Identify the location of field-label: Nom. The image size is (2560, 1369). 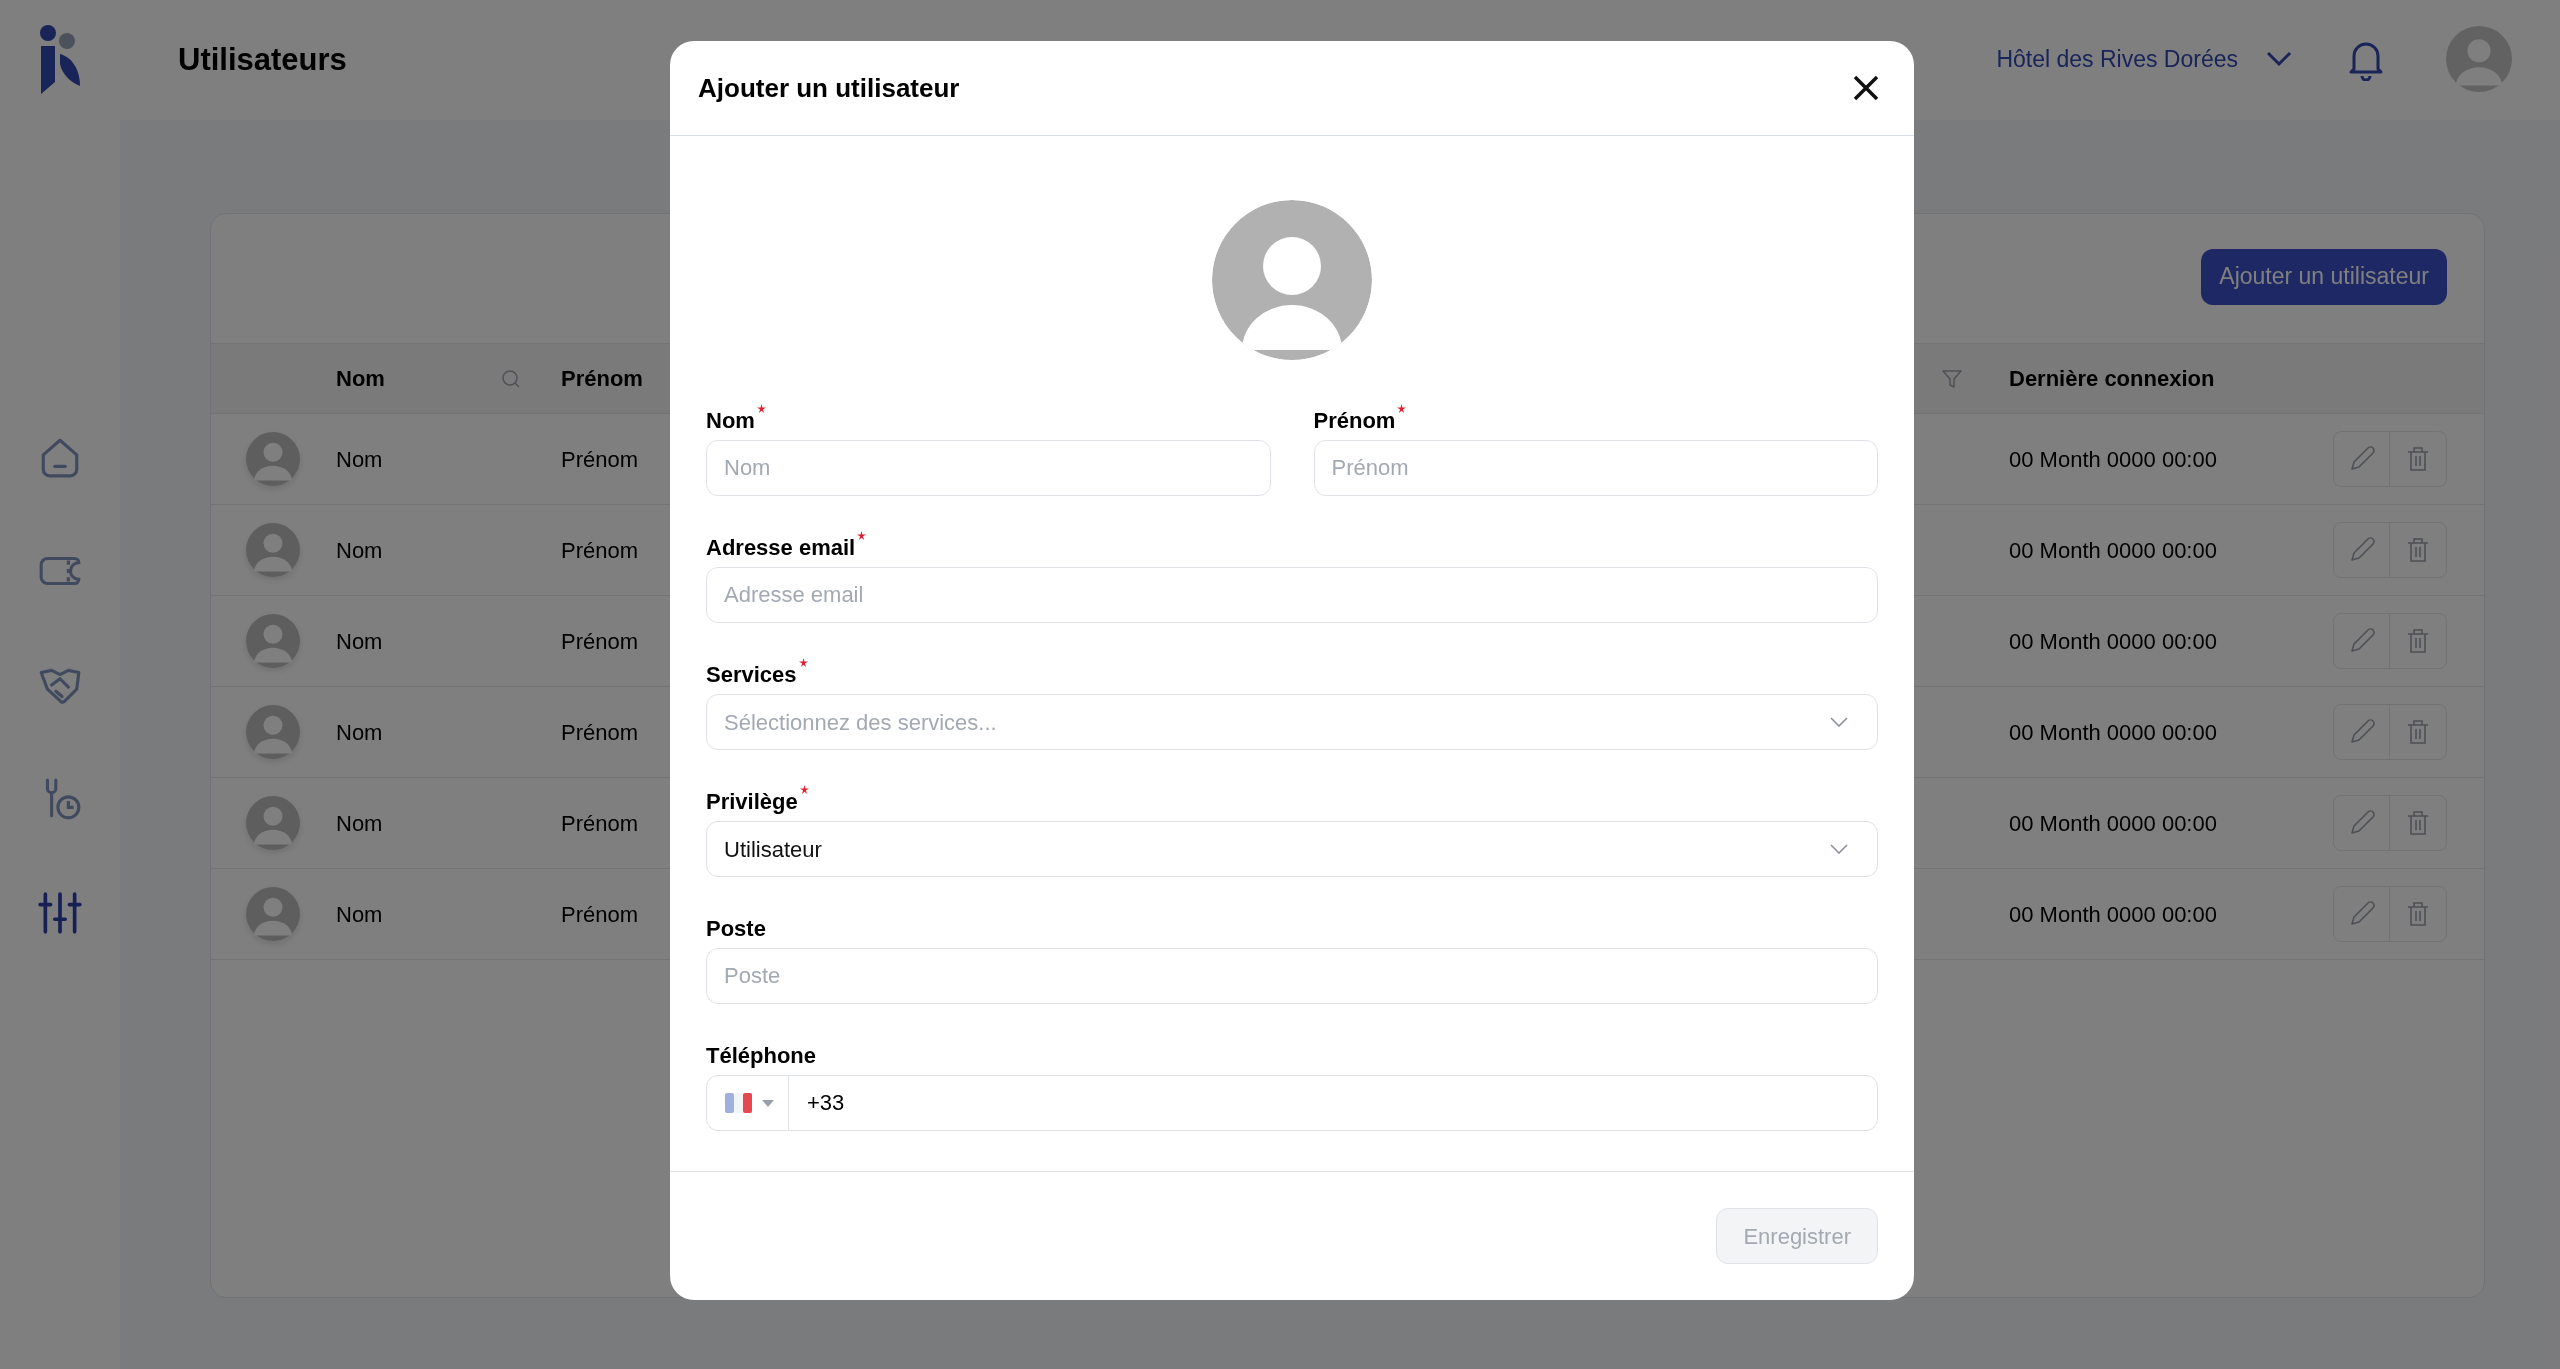
(730, 421).